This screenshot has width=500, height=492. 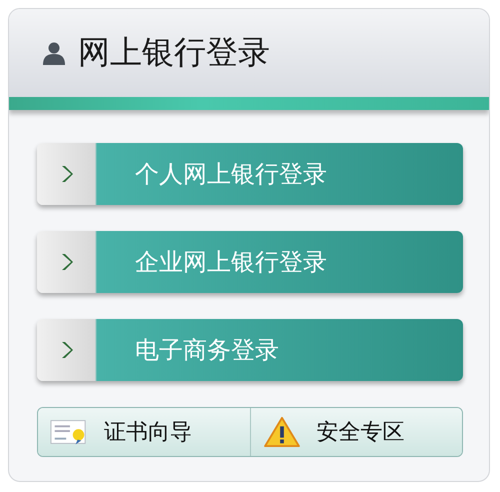 What do you see at coordinates (281, 432) in the screenshot?
I see `warning-icon` at bounding box center [281, 432].